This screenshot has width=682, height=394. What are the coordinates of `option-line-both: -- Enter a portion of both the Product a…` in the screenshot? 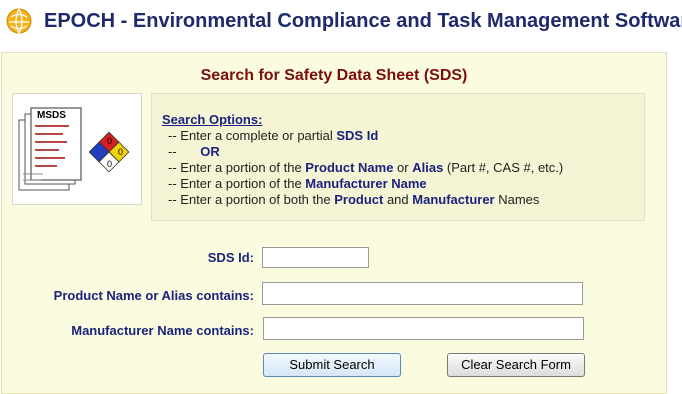 It's located at (354, 199).